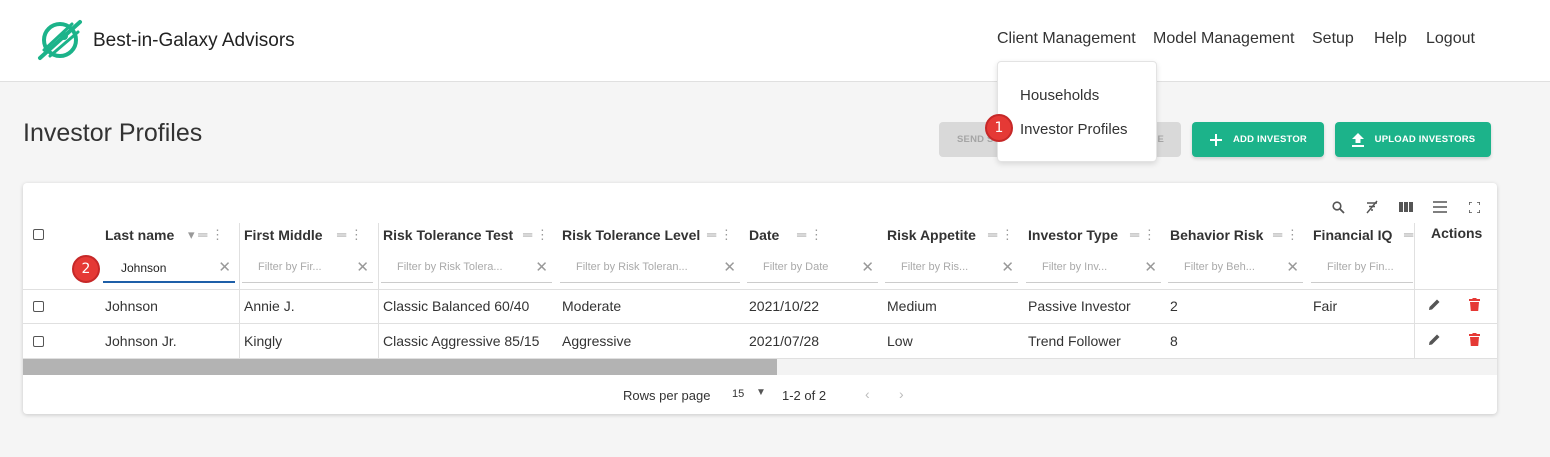 This screenshot has height=457, width=1550. I want to click on col-header-investor-type: Investor Type, so click(1073, 235).